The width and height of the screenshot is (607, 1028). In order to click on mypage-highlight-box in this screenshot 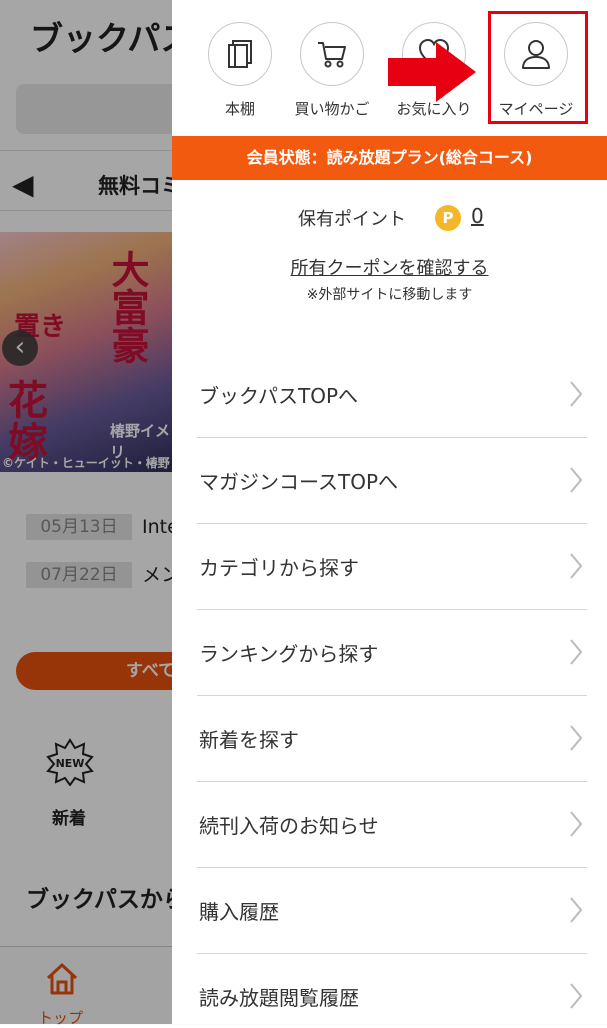, I will do `click(538, 67)`.